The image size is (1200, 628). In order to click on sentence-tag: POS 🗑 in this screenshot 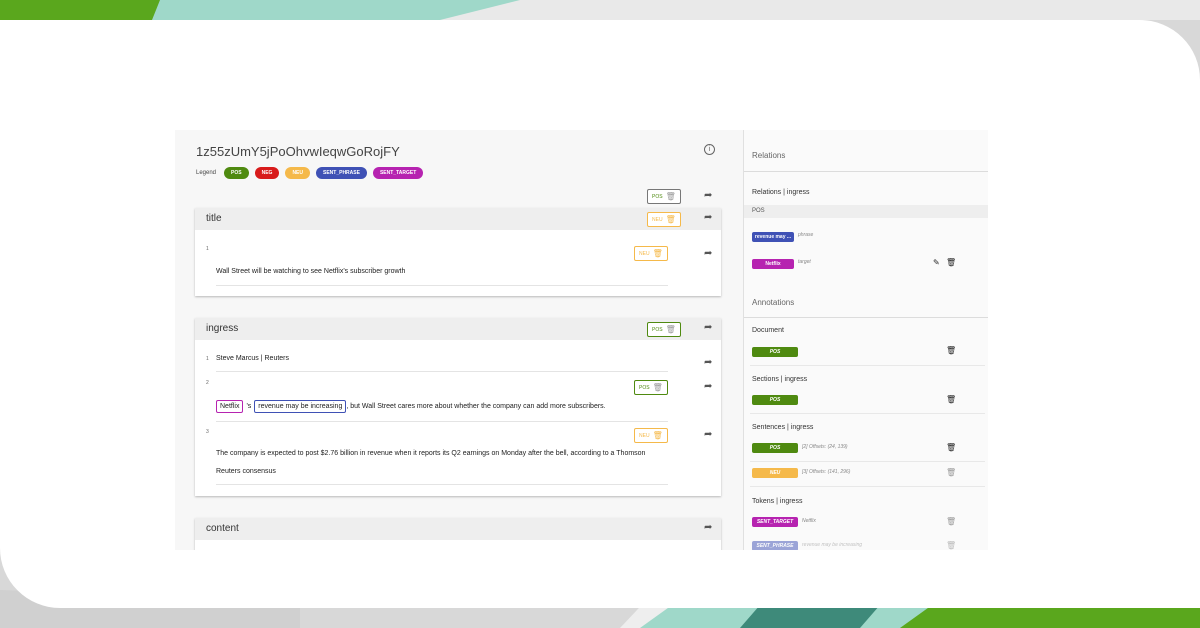, I will do `click(651, 387)`.